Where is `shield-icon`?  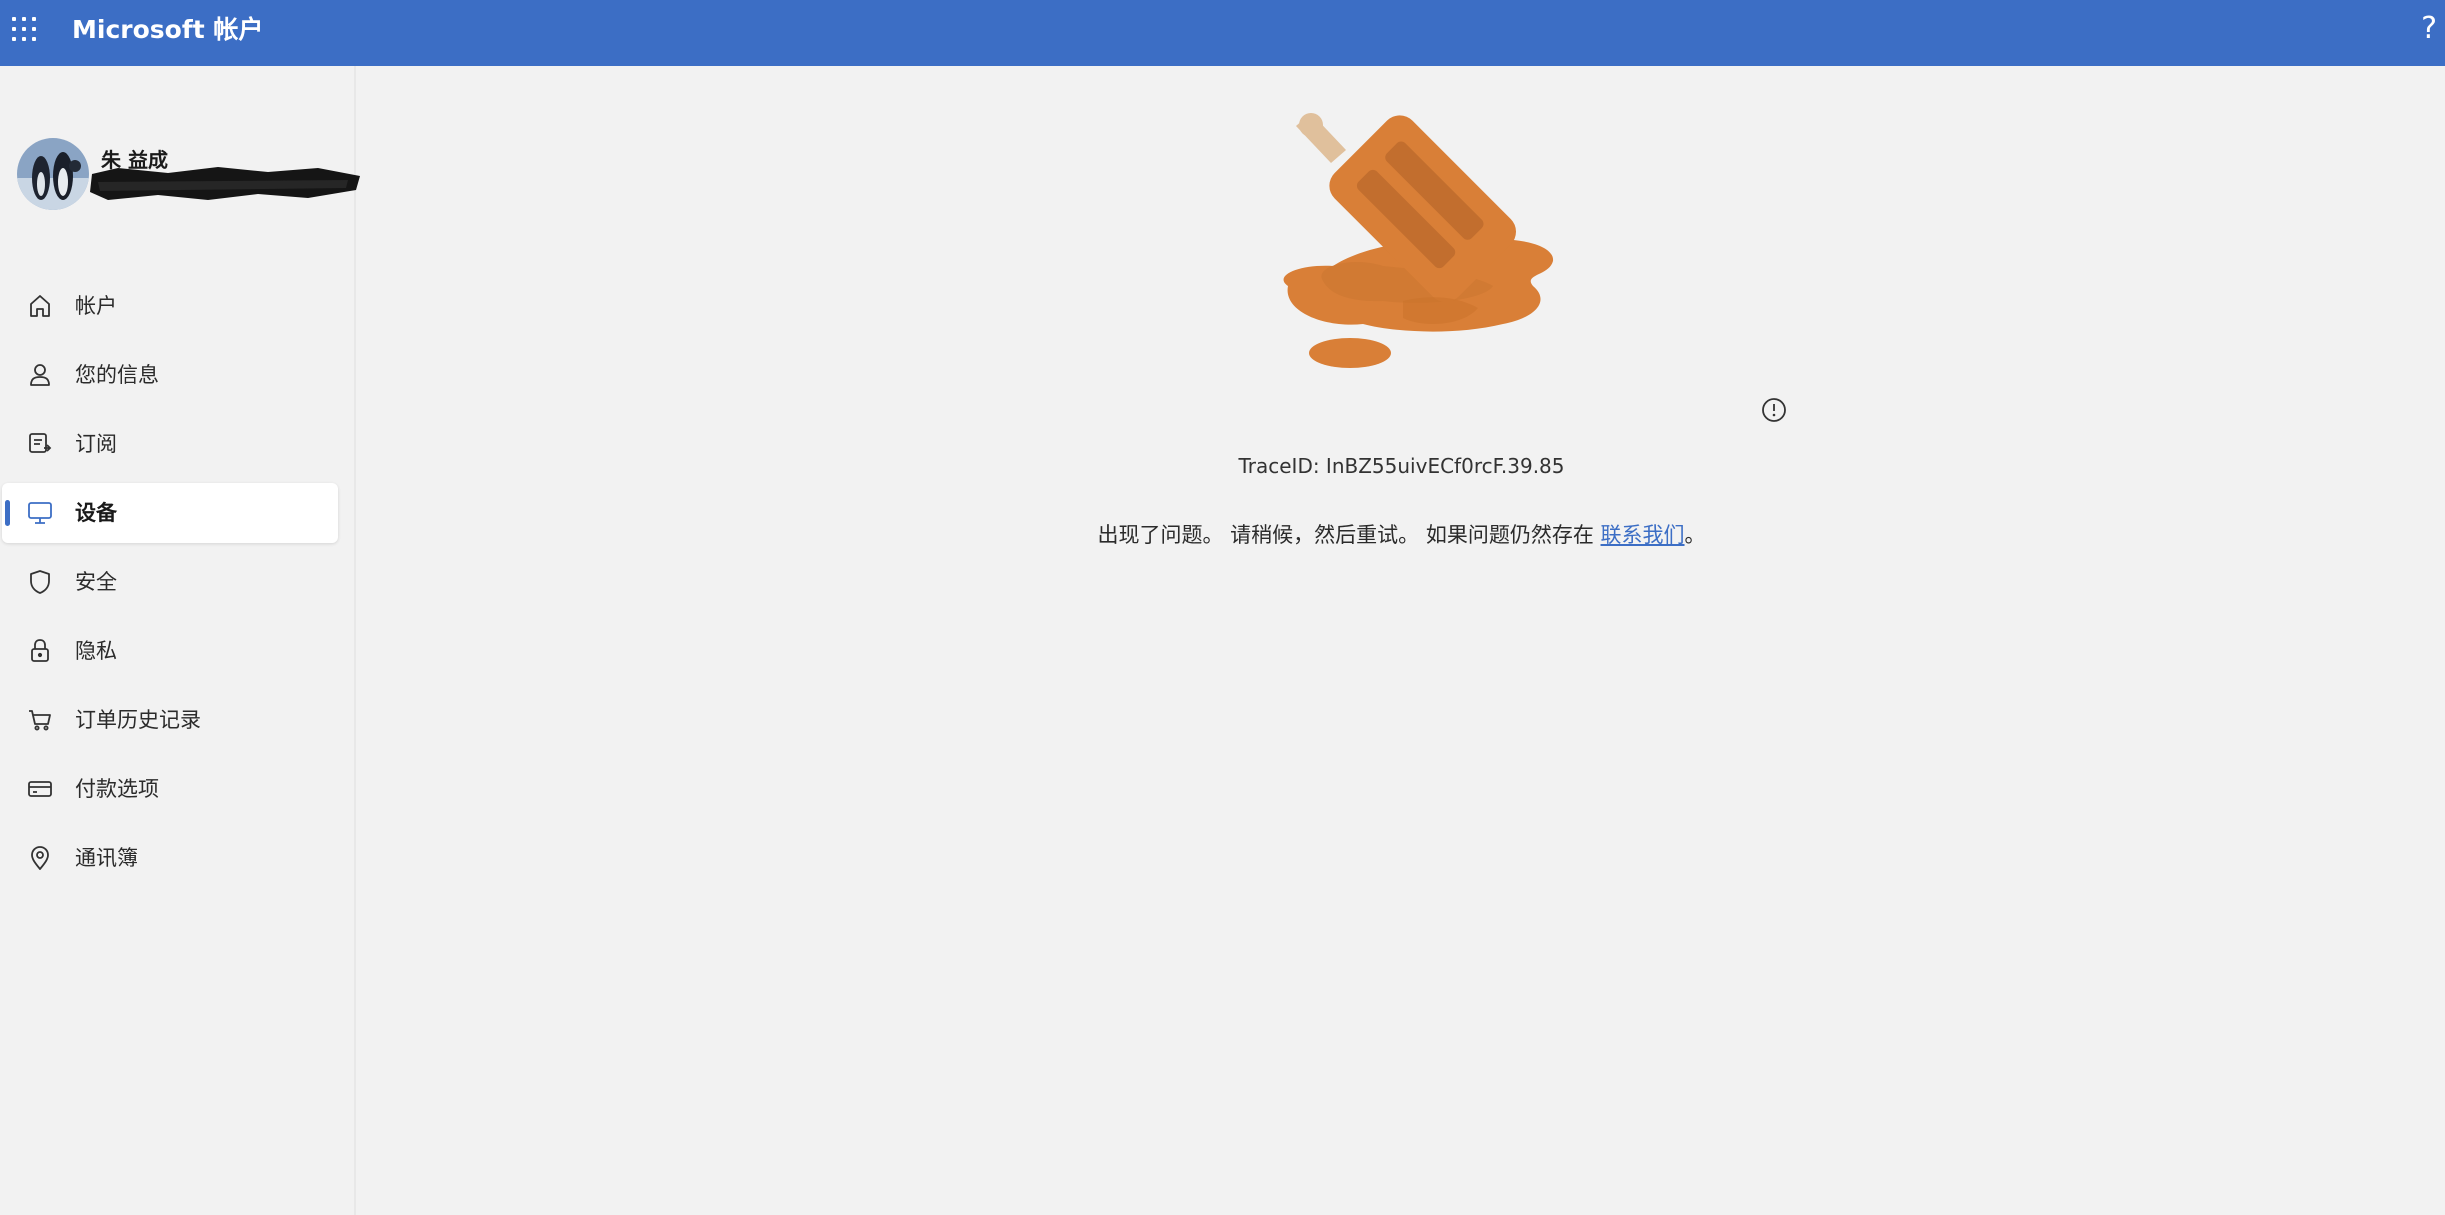 shield-icon is located at coordinates (40, 582).